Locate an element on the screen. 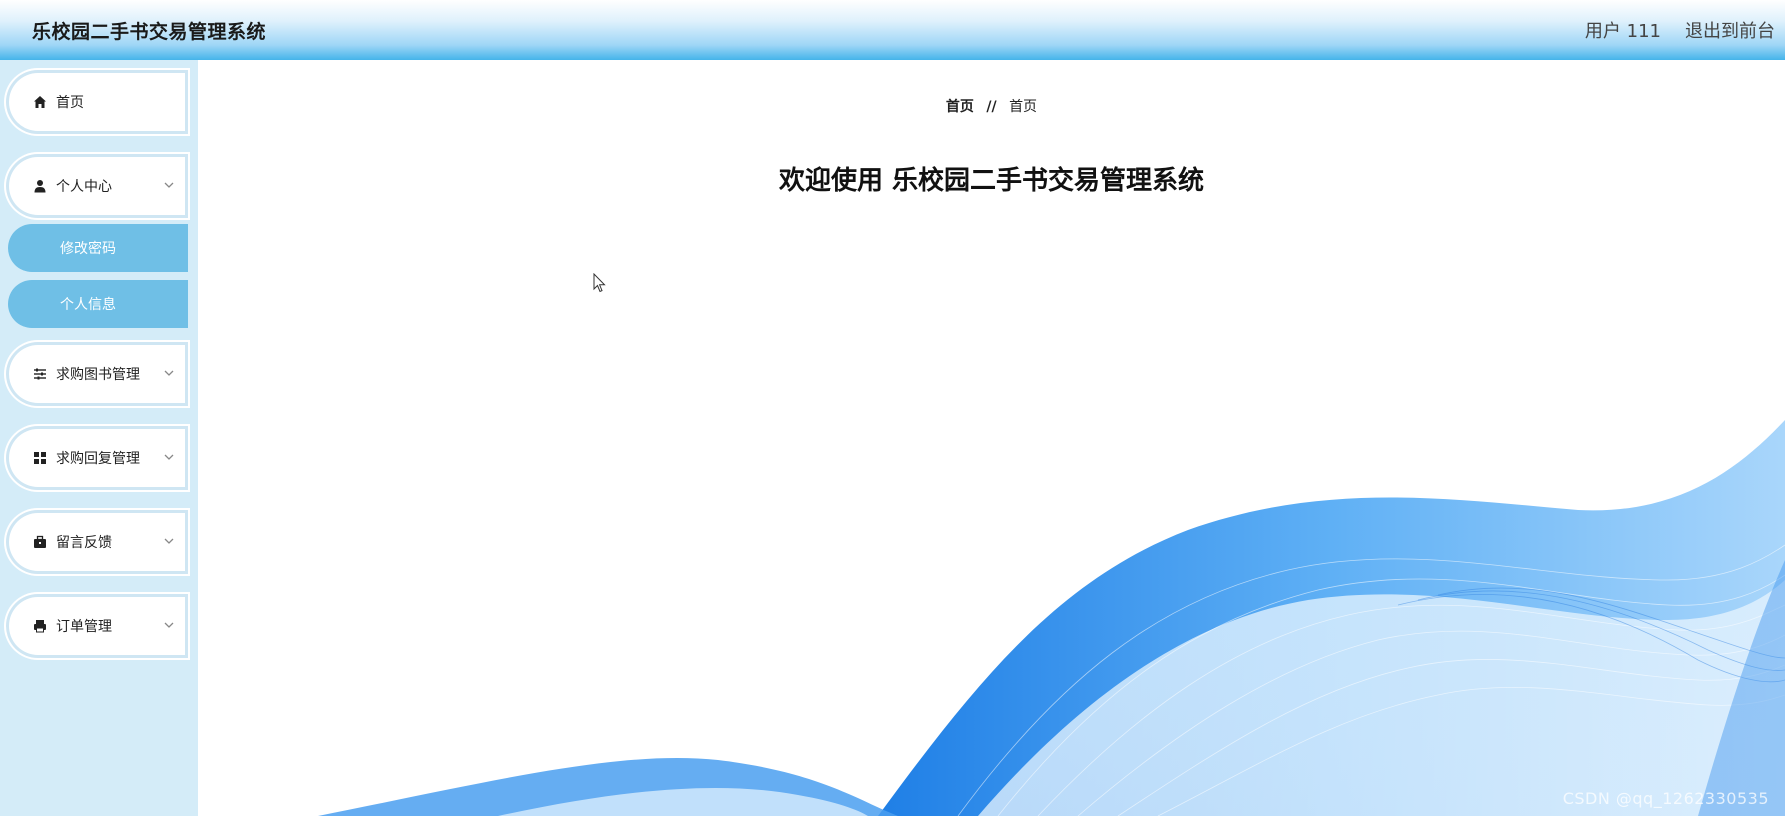  header-actions: 用户 111 退出到前台 is located at coordinates (1685, 30).